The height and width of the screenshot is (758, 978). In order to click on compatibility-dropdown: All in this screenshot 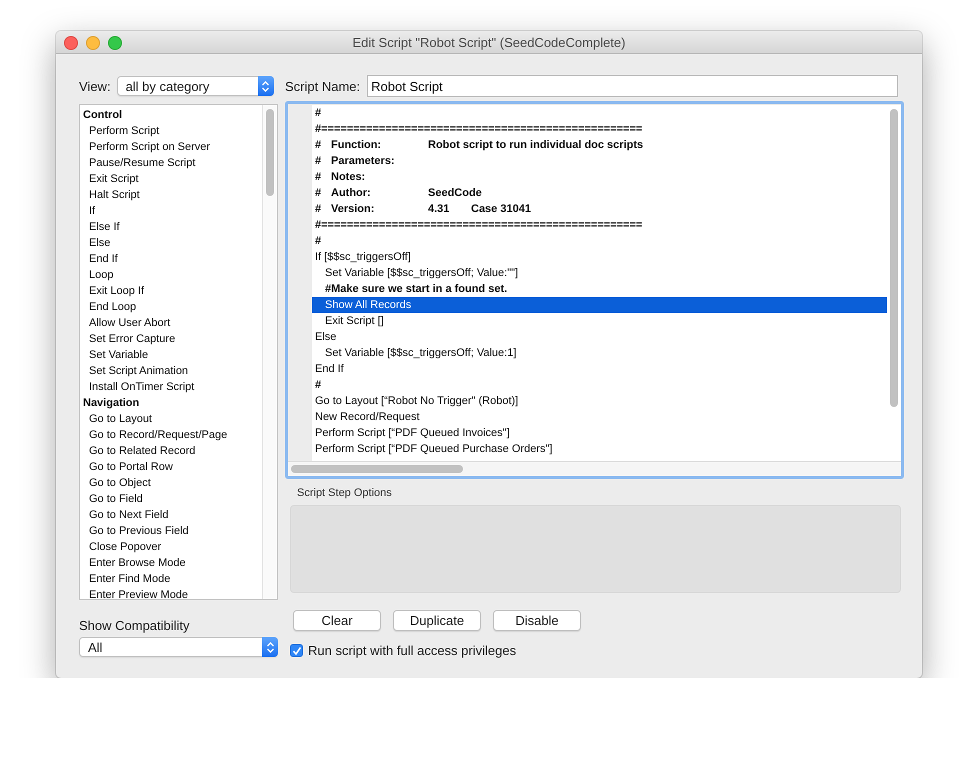, I will do `click(178, 647)`.